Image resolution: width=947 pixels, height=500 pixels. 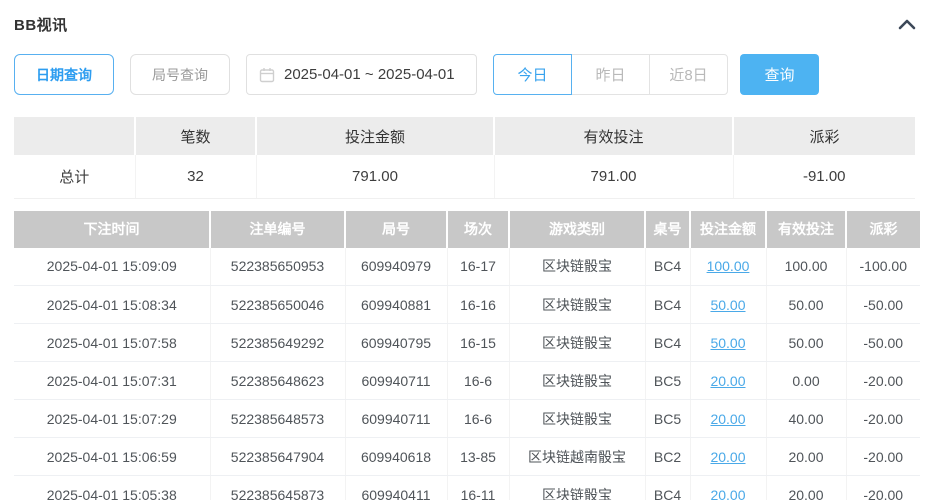 What do you see at coordinates (278, 418) in the screenshot?
I see `cell-bet-number: 522385648573` at bounding box center [278, 418].